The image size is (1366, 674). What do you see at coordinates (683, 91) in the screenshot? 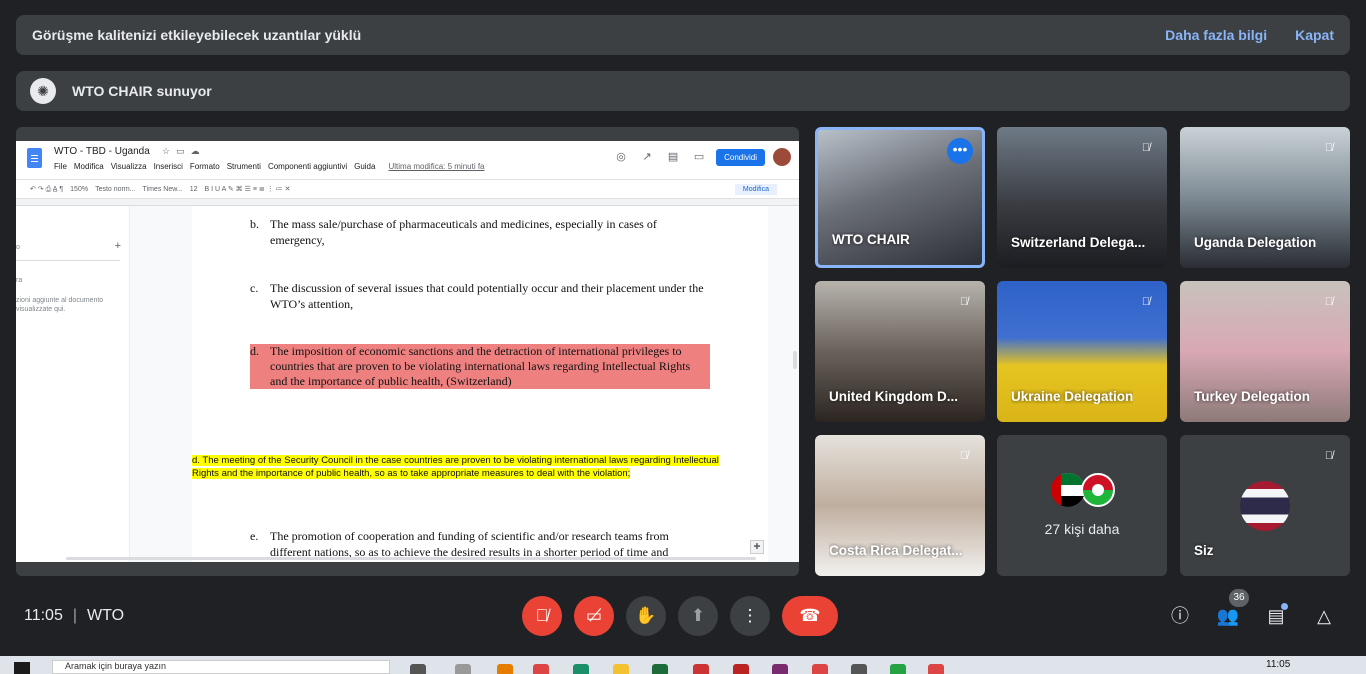
I see `presenter-bar: ✺ WTO CHAIR sunuyor` at bounding box center [683, 91].